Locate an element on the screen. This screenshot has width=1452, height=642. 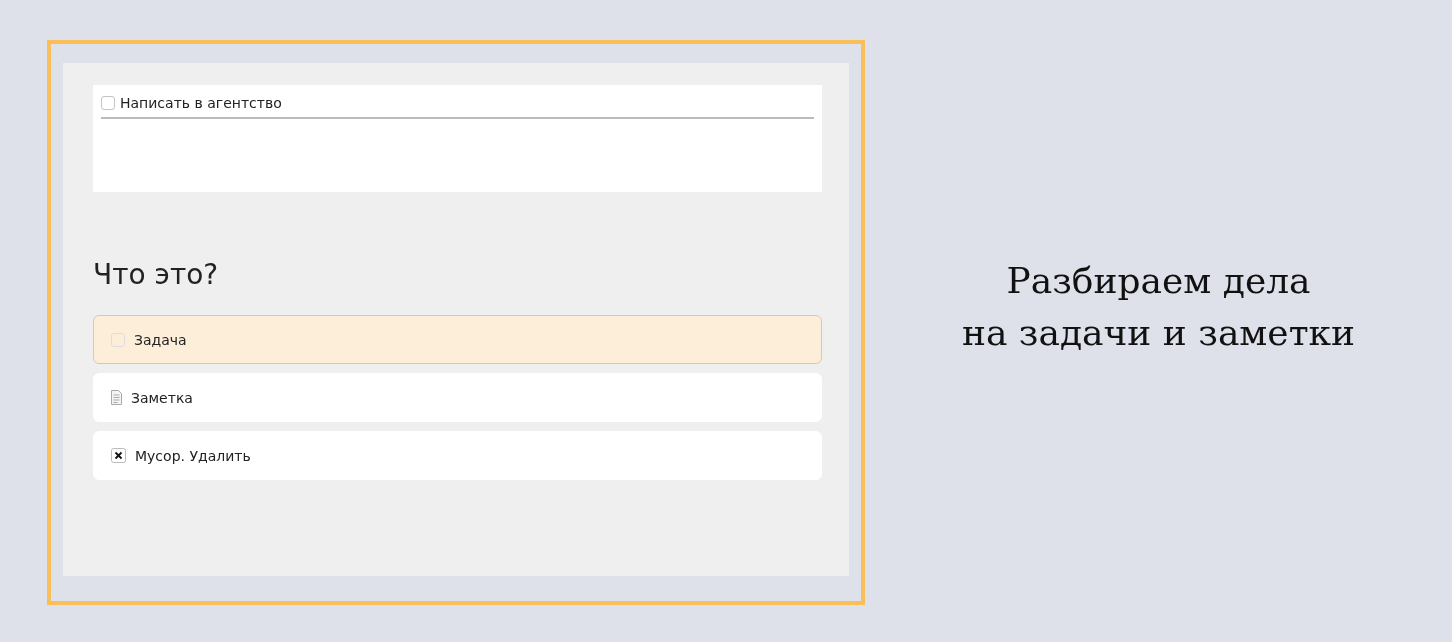
caption-line: Разбираем дела is located at coordinates (1158, 281).